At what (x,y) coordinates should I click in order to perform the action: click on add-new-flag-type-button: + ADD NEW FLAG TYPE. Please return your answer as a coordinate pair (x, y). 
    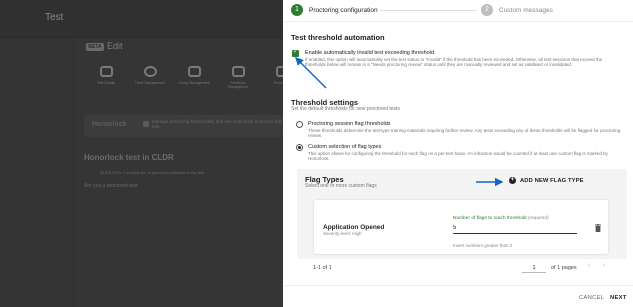
    Looking at the image, I should click on (546, 180).